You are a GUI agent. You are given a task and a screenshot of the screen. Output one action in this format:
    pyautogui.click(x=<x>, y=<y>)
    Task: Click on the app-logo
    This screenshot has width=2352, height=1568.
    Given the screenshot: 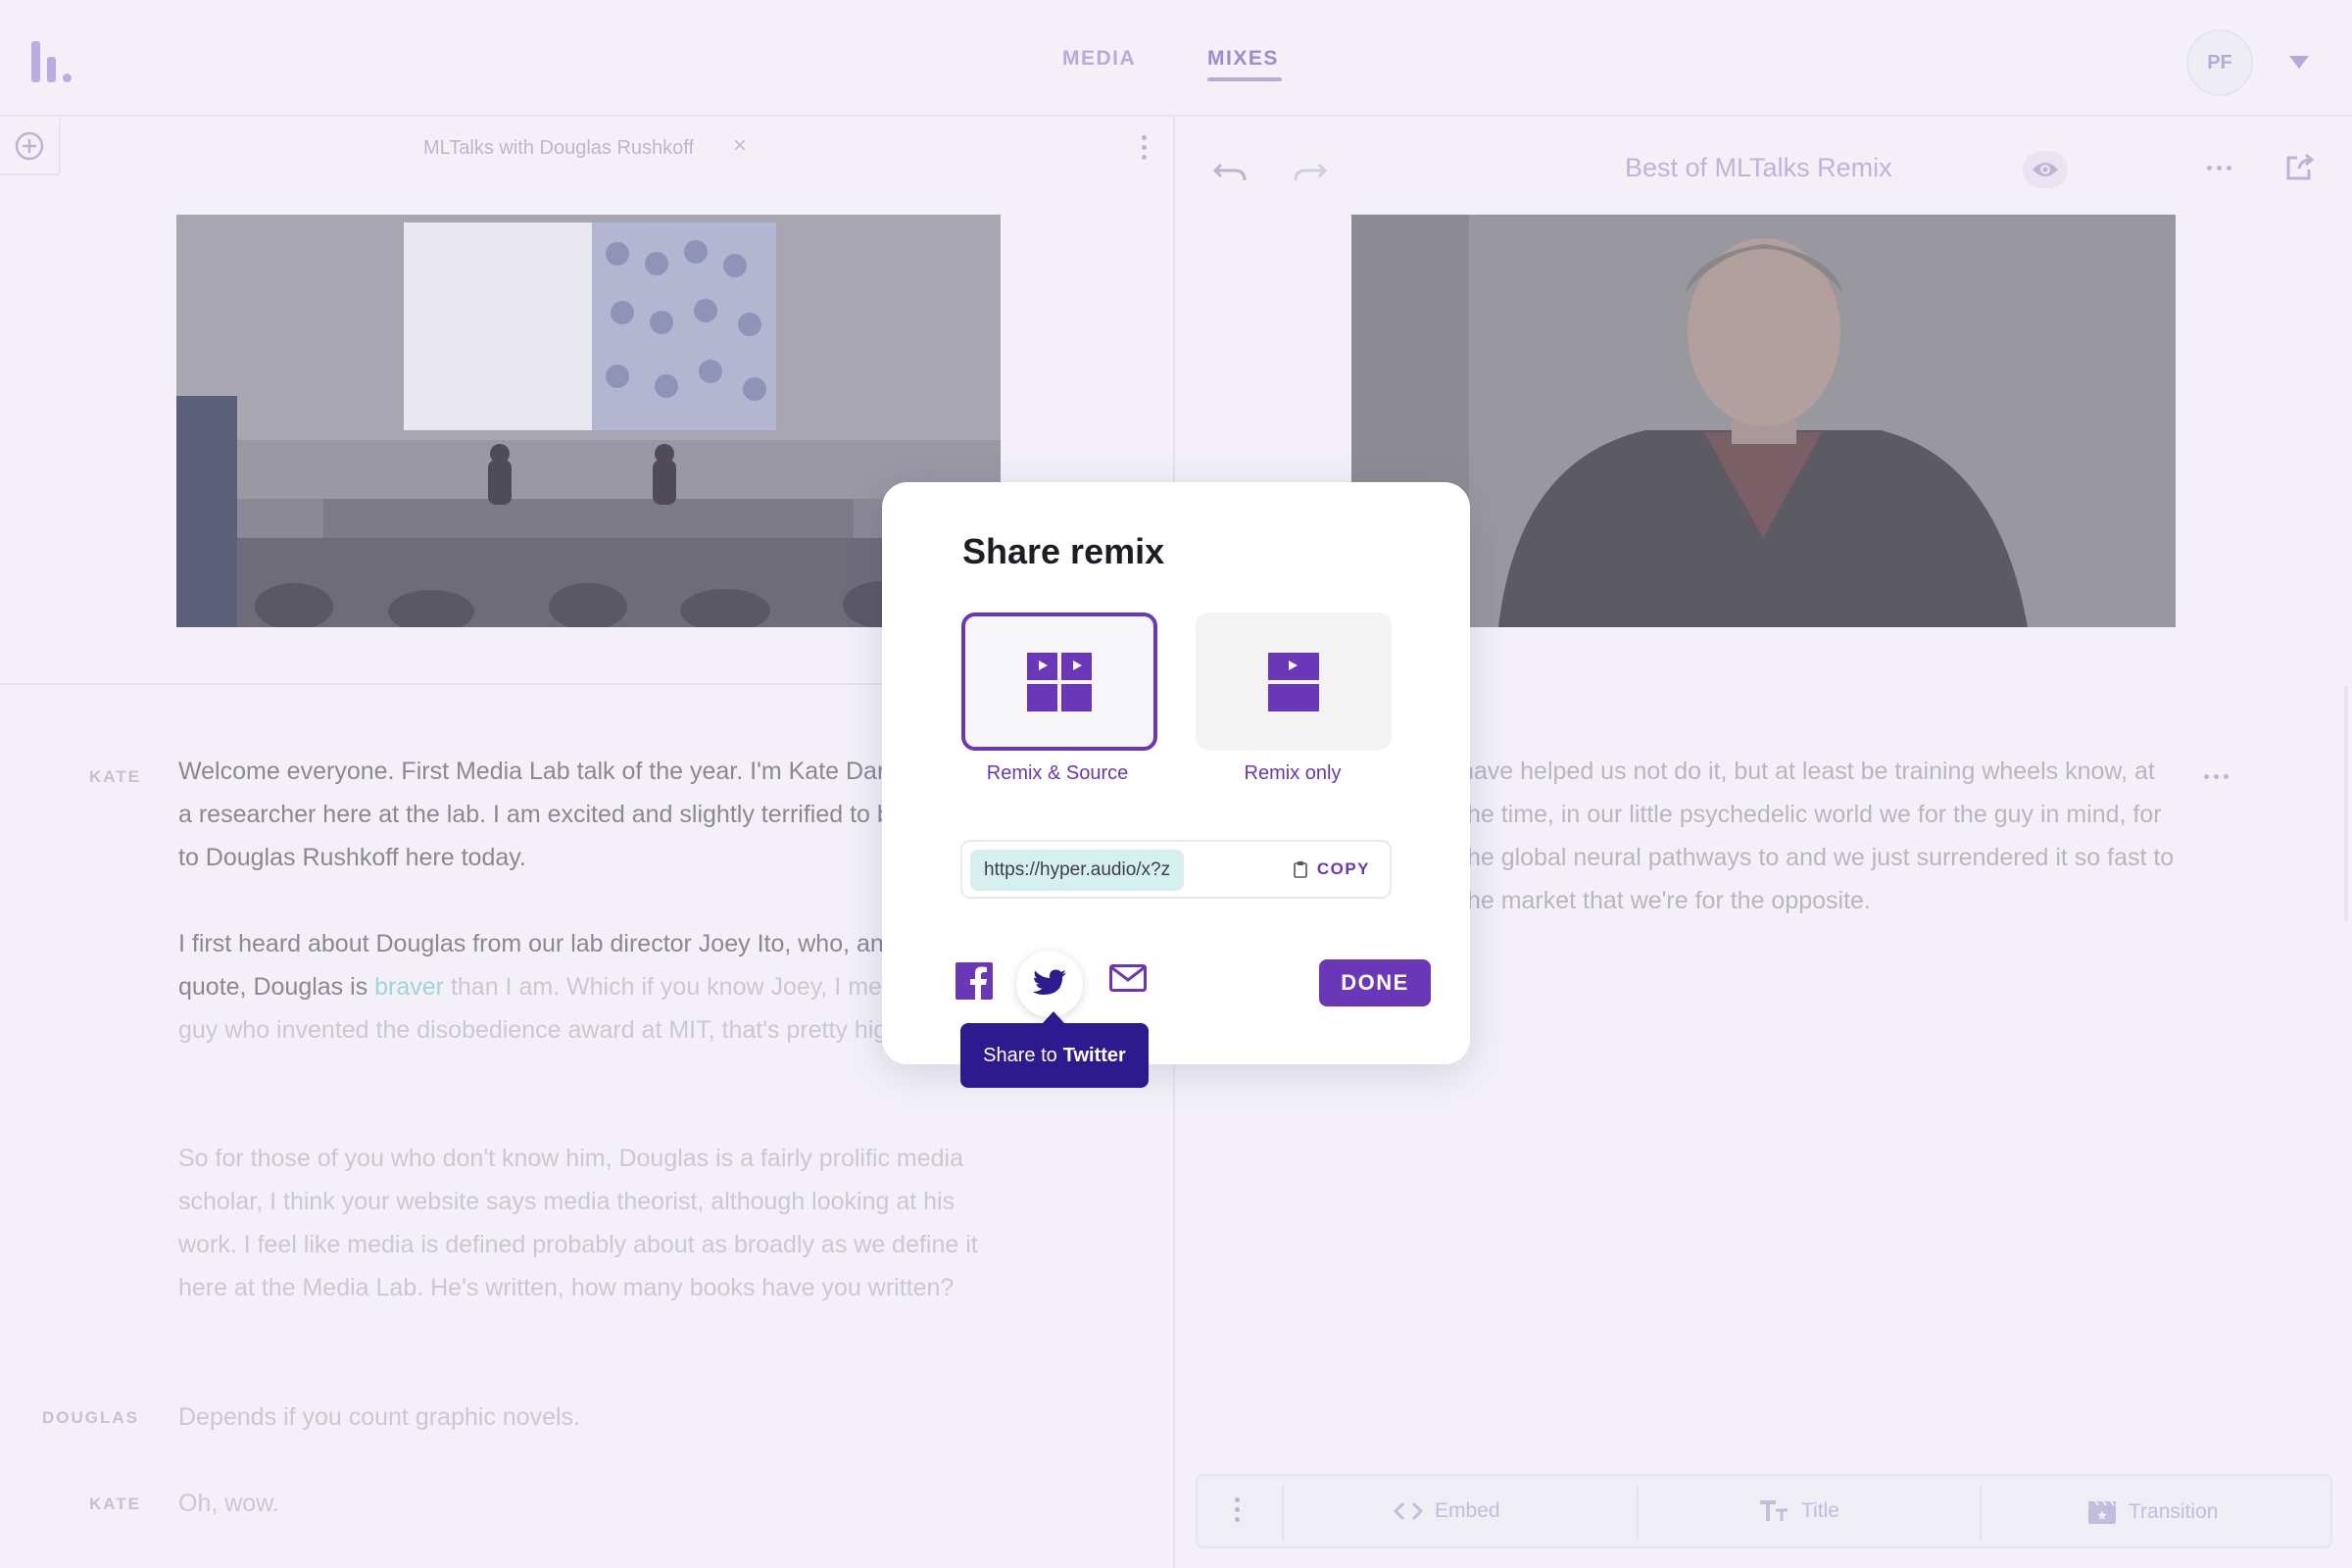 What is the action you would take?
    pyautogui.click(x=52, y=61)
    